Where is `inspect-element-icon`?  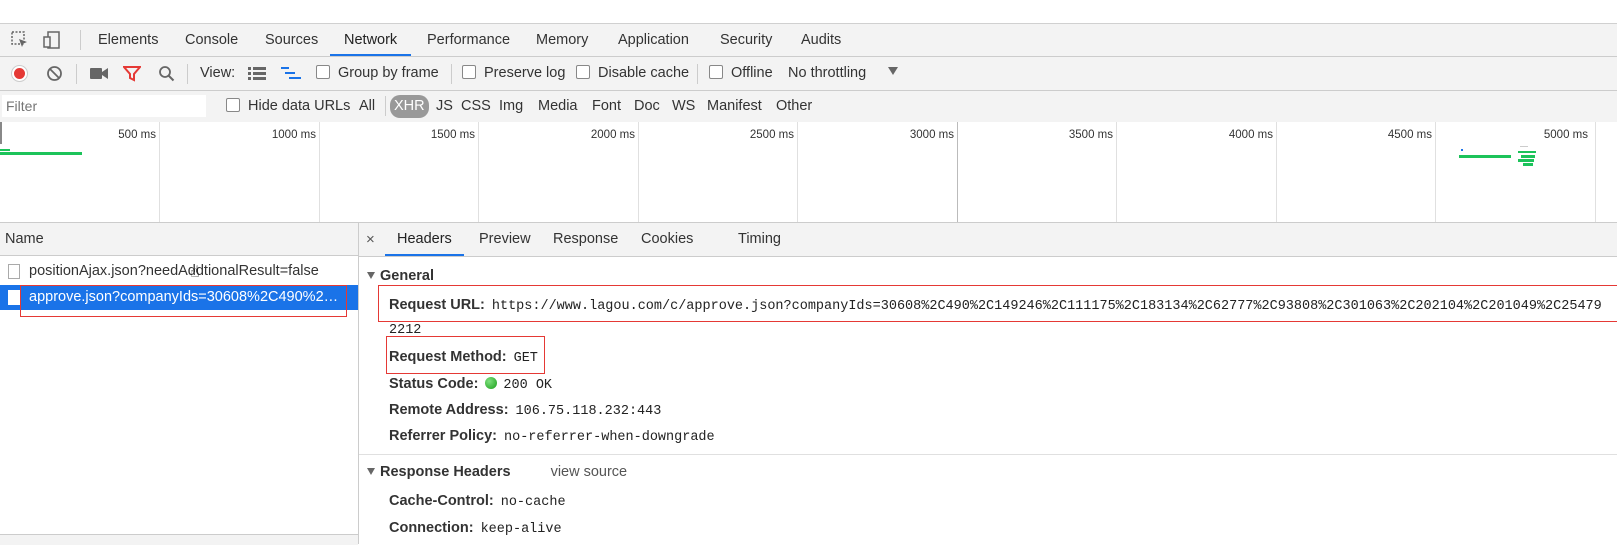
inspect-element-icon is located at coordinates (20, 40).